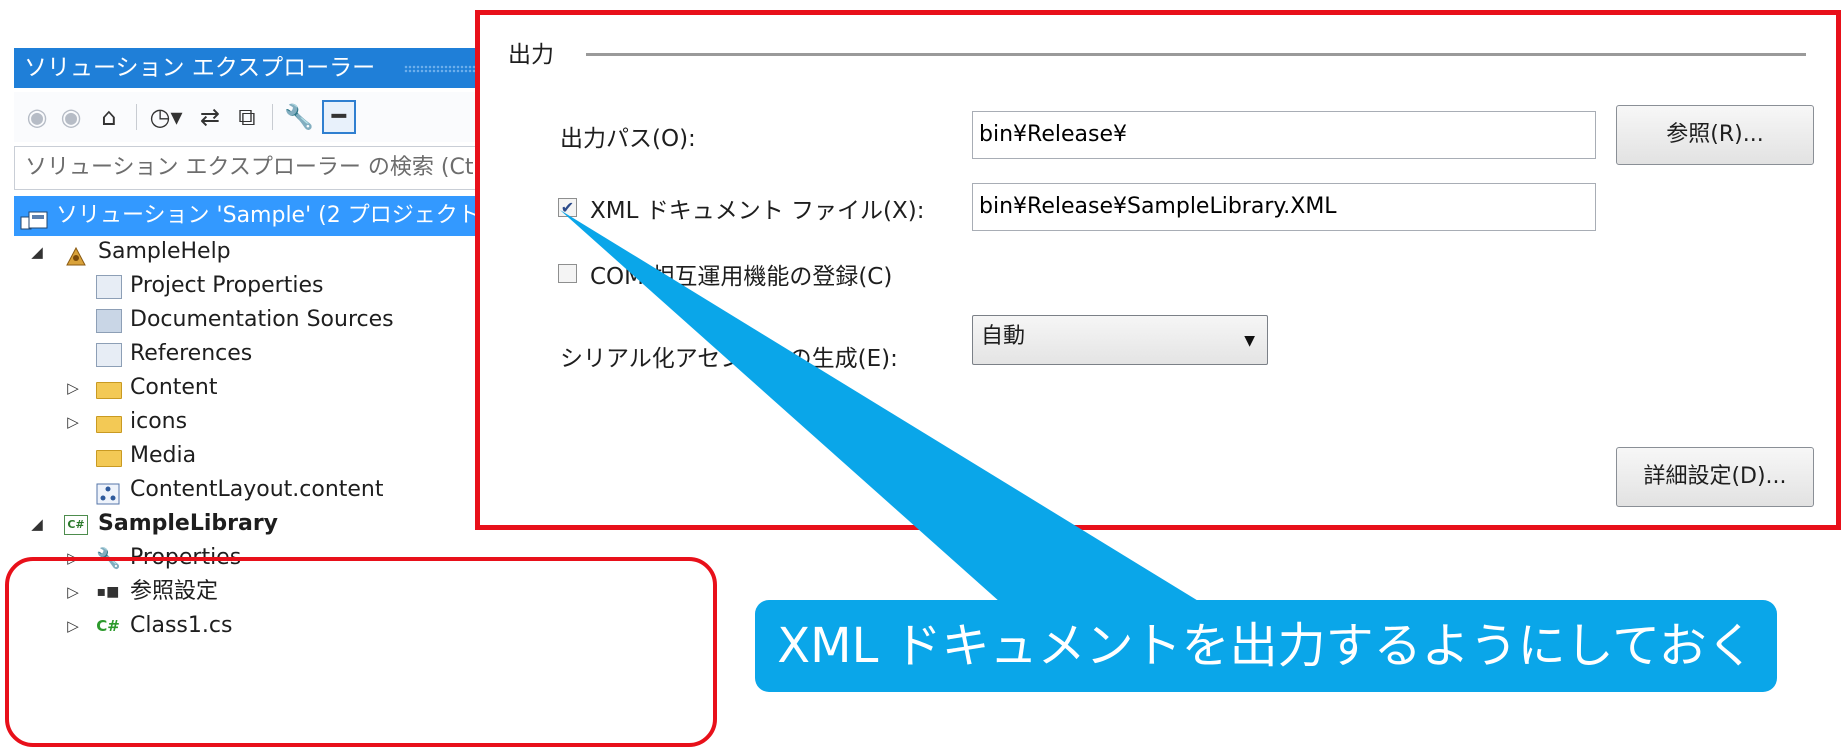 The image size is (1847, 752). Describe the element at coordinates (71, 117) in the screenshot. I see `forward-icon: ◉` at that location.